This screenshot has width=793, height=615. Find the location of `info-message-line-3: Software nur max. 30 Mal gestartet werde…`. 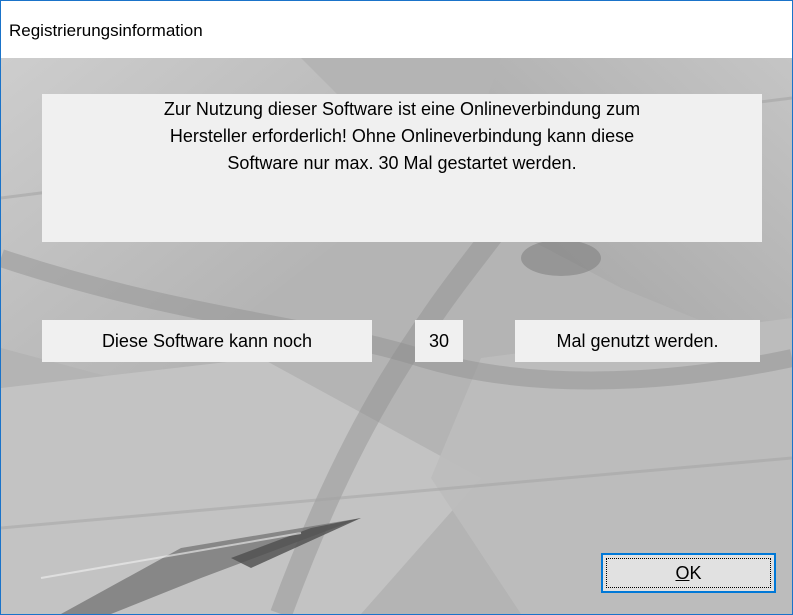

info-message-line-3: Software nur max. 30 Mal gestartet werde… is located at coordinates (402, 163).